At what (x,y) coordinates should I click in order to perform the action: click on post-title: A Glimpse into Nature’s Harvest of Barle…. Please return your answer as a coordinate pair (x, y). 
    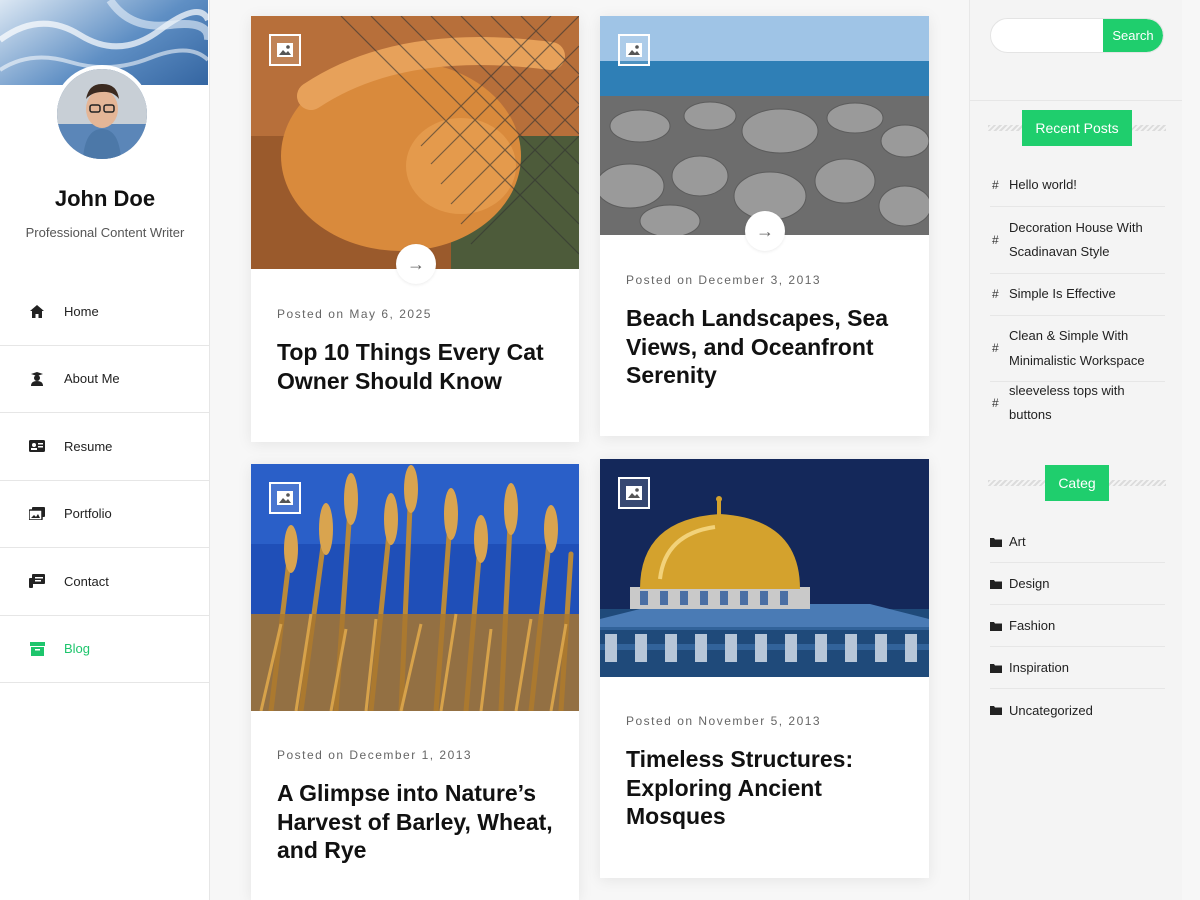
    Looking at the image, I should click on (422, 822).